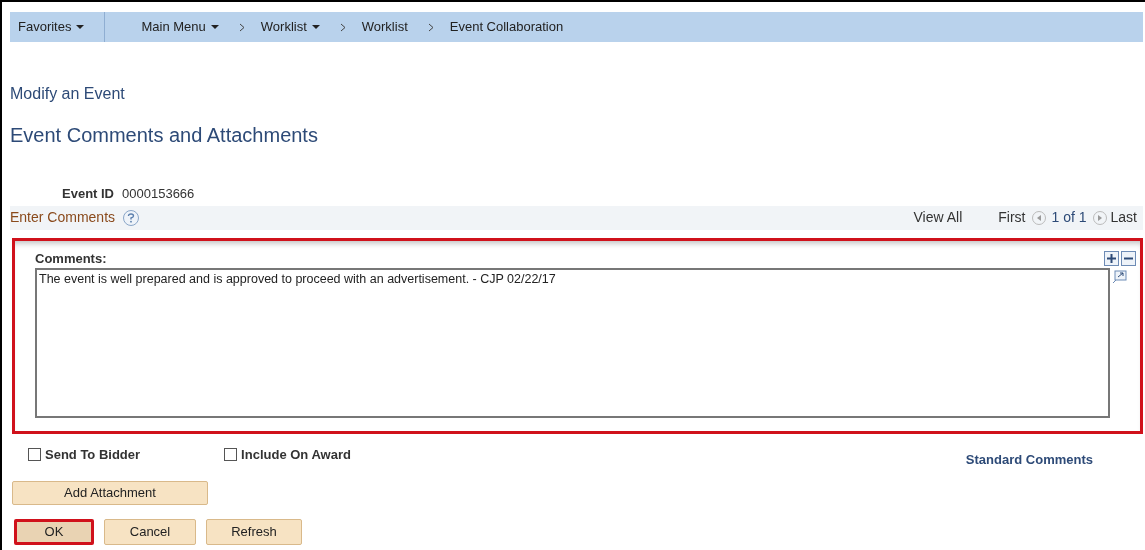  Describe the element at coordinates (1111, 258) in the screenshot. I see `add-row-icon` at that location.